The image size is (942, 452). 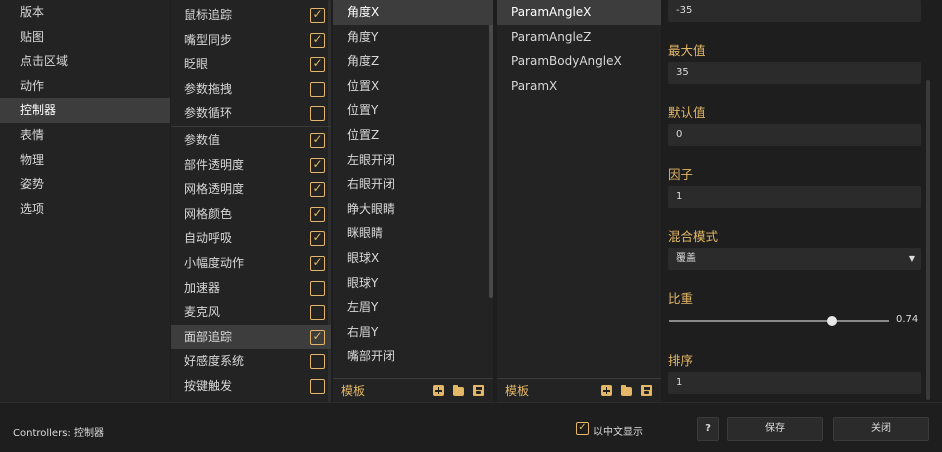 I want to click on feature-row: 加速器, so click(x=251, y=288).